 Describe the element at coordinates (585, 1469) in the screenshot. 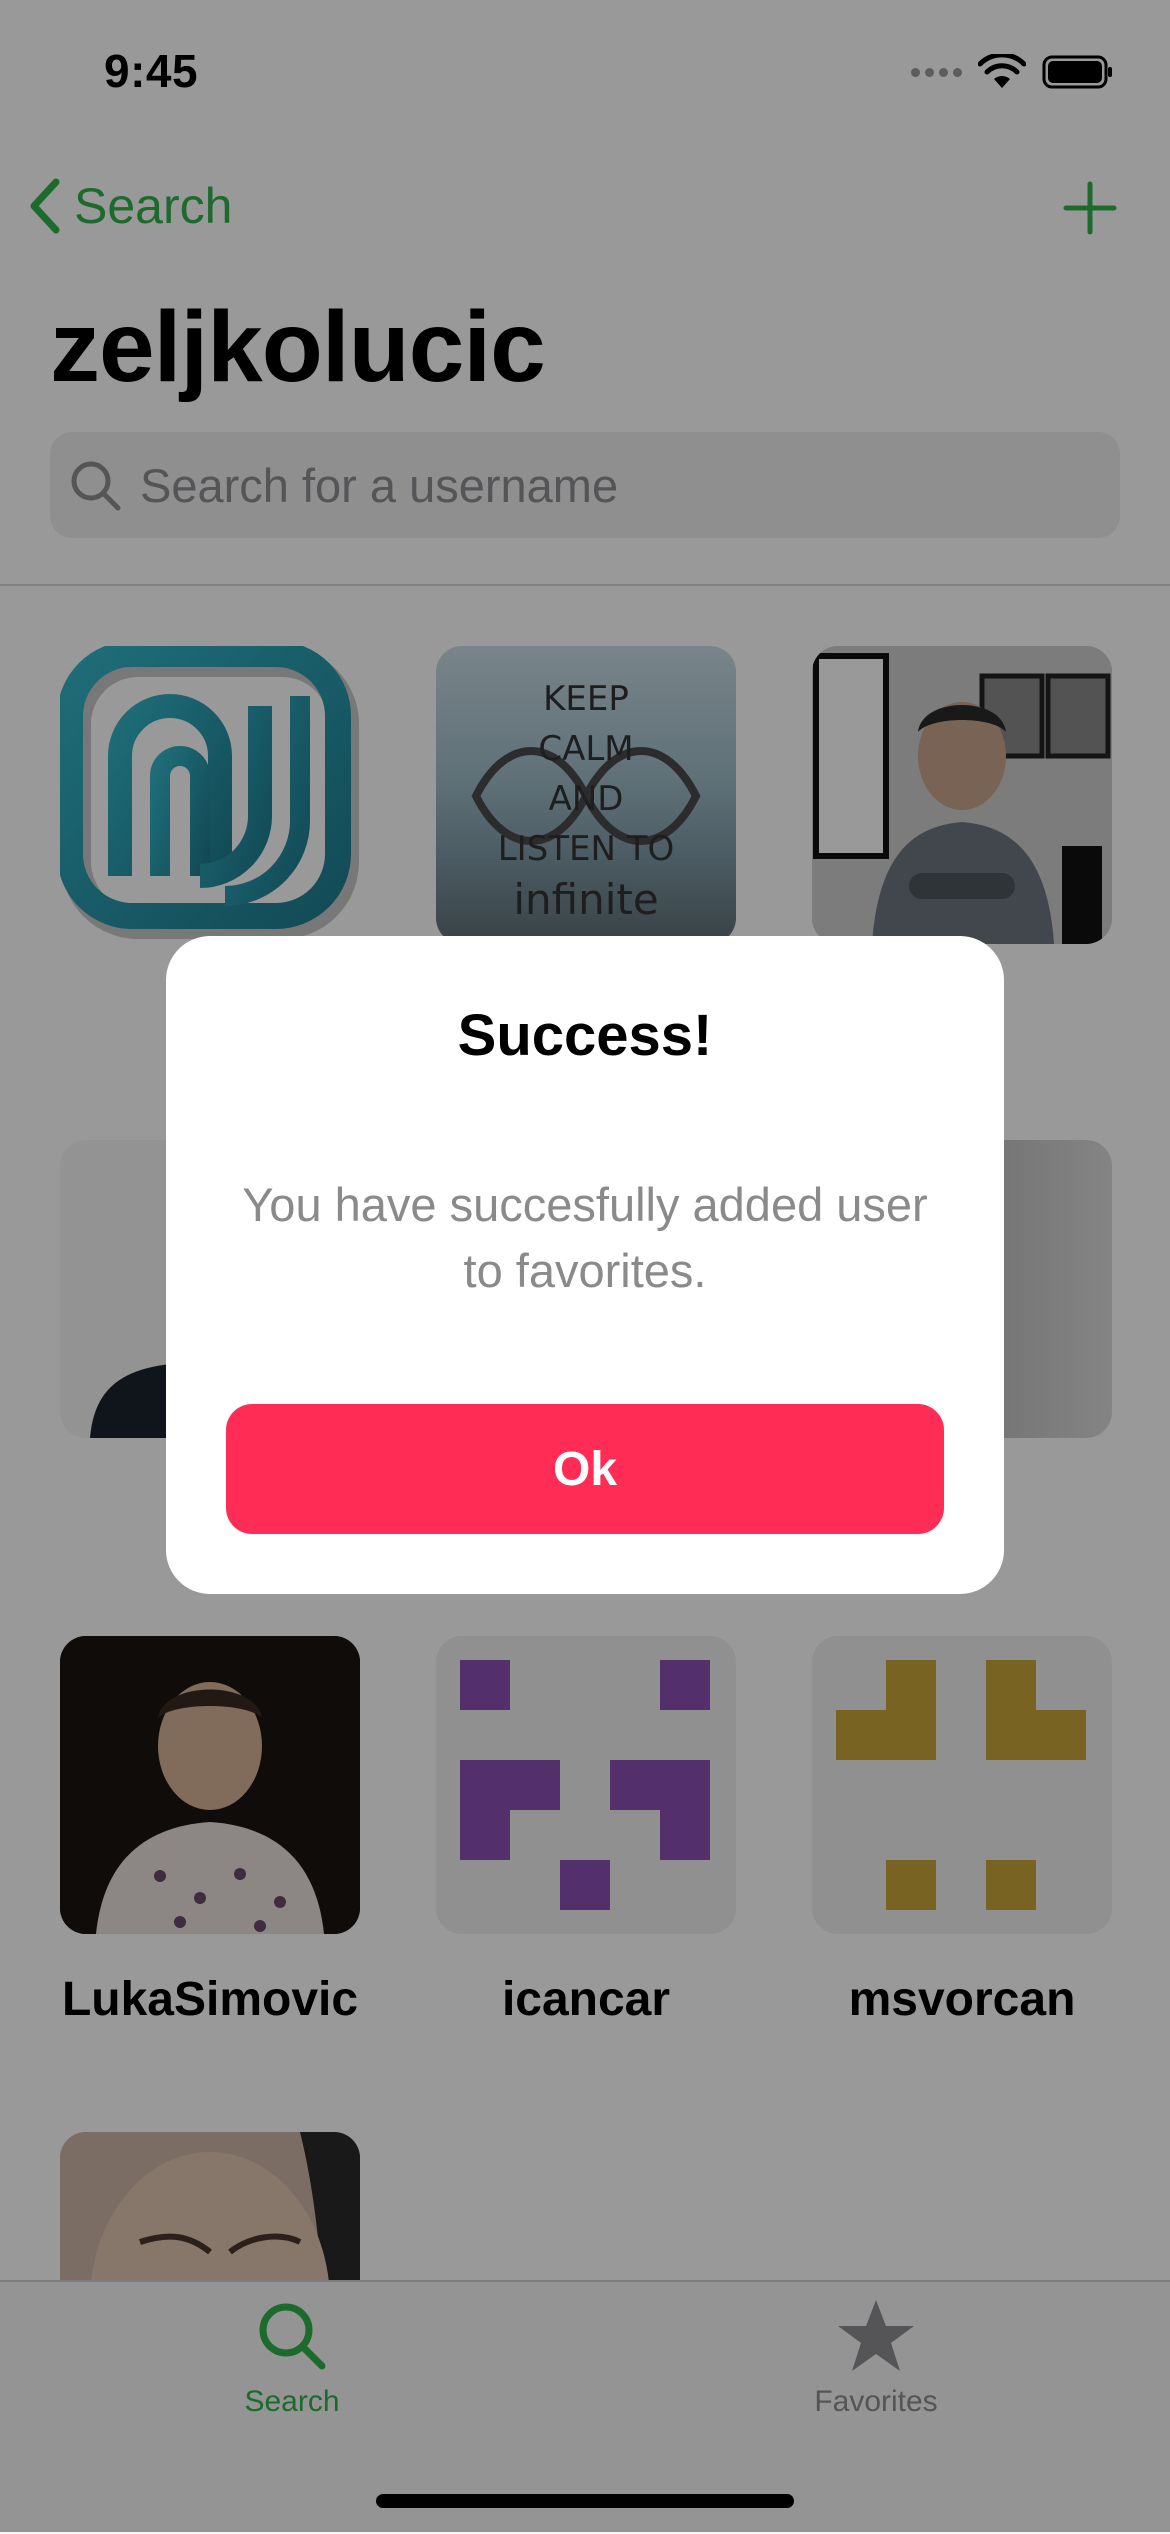

I see `ok-button: Ok` at that location.